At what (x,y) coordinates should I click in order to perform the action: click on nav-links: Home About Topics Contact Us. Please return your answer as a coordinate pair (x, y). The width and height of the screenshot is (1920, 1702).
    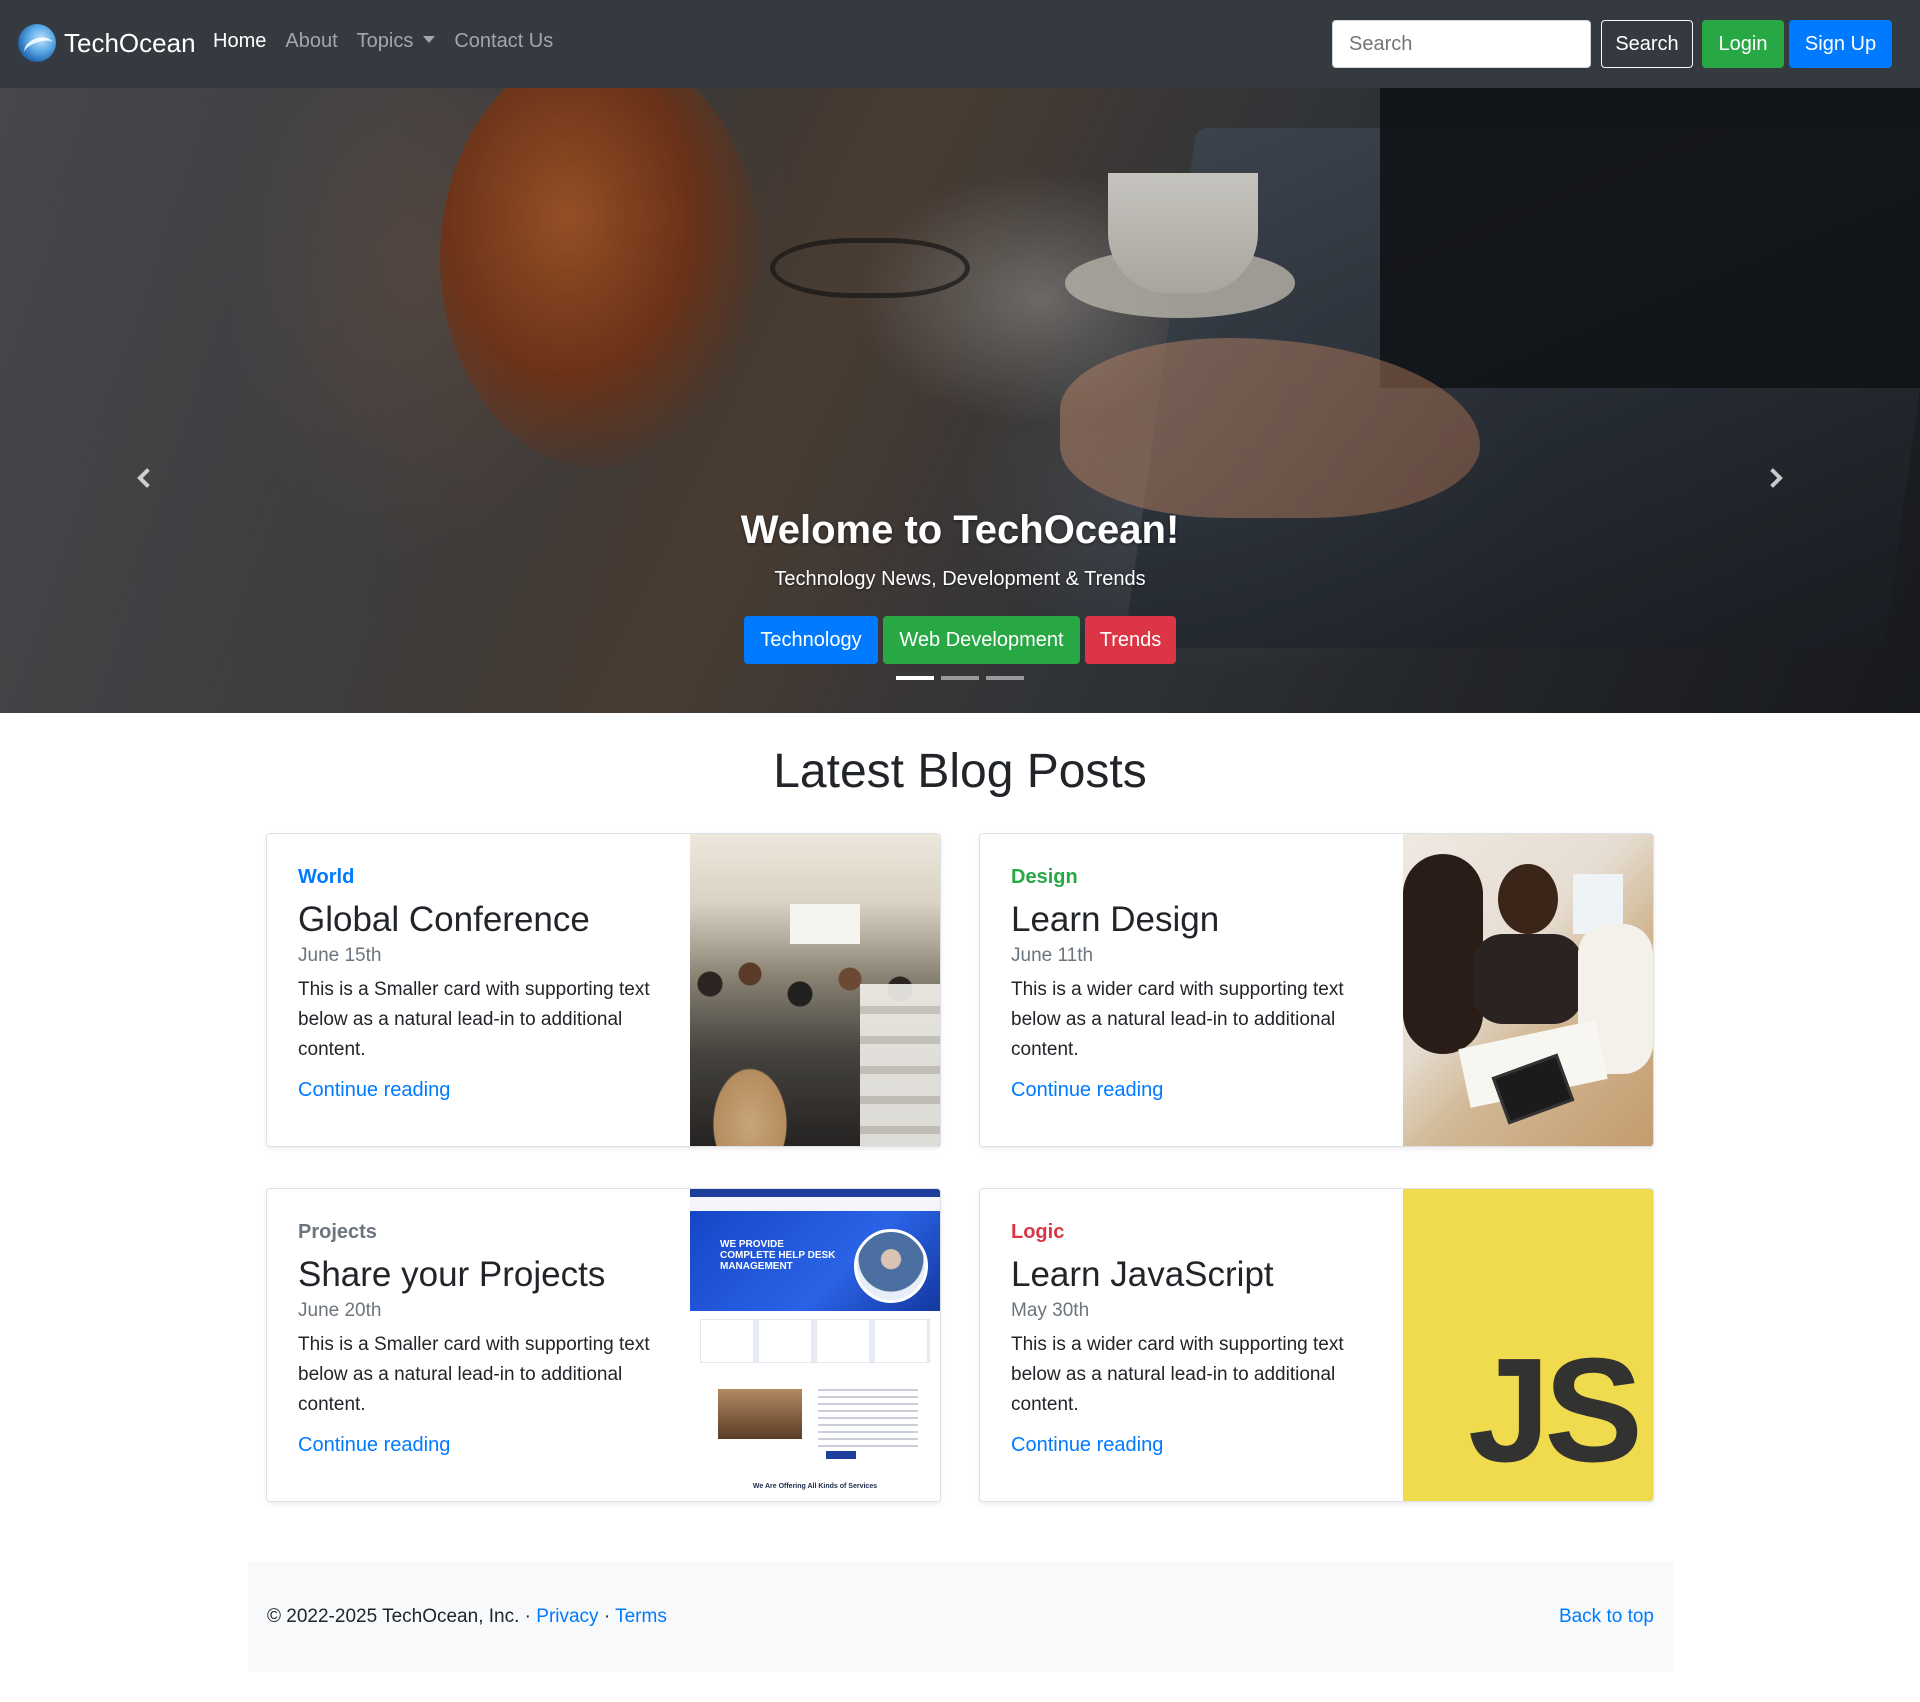
    Looking at the image, I should click on (392, 41).